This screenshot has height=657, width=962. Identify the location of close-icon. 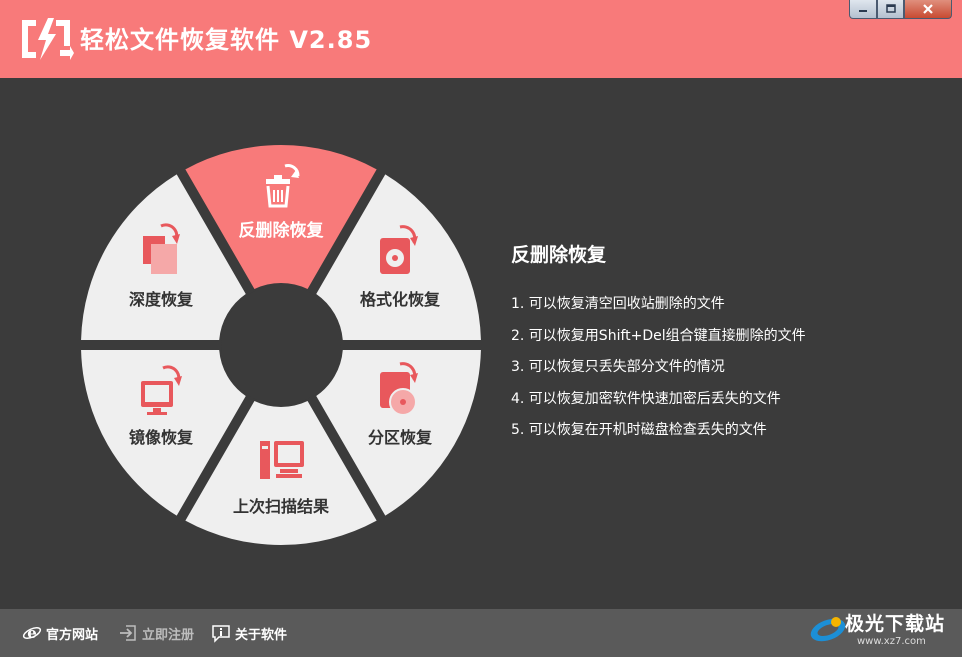
(928, 9).